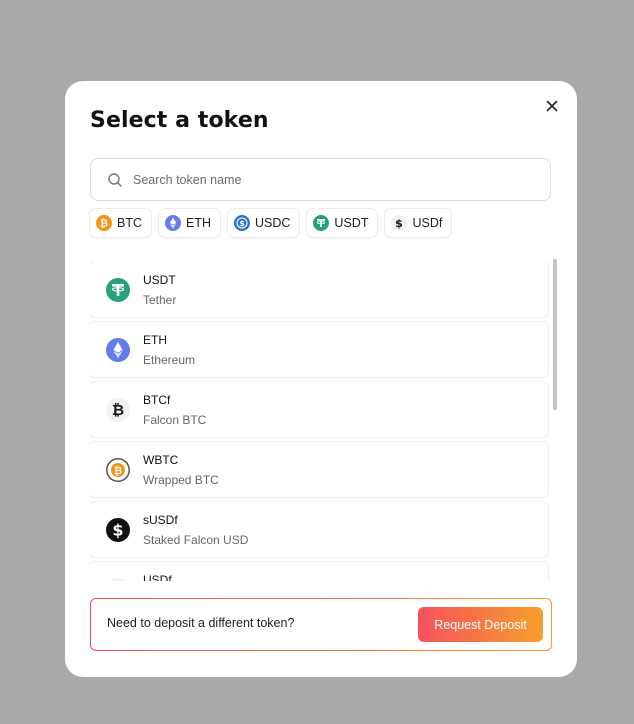 This screenshot has width=634, height=724. What do you see at coordinates (175, 420) in the screenshot?
I see `token-name: Falcon BTC` at bounding box center [175, 420].